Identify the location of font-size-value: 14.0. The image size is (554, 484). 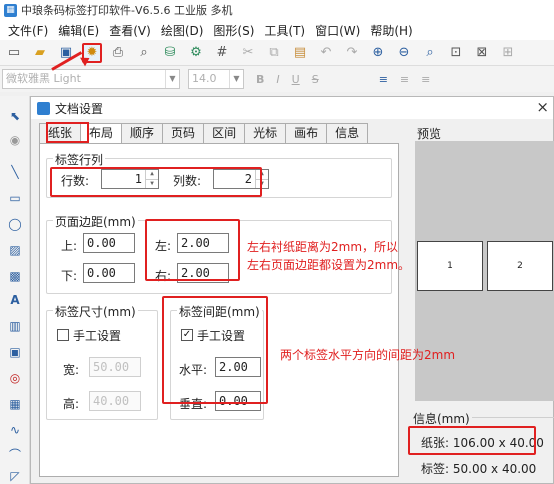
(204, 78).